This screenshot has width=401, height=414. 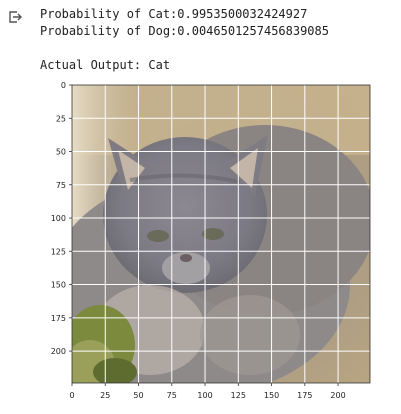 I want to click on x-tick-label: 125, so click(x=238, y=395).